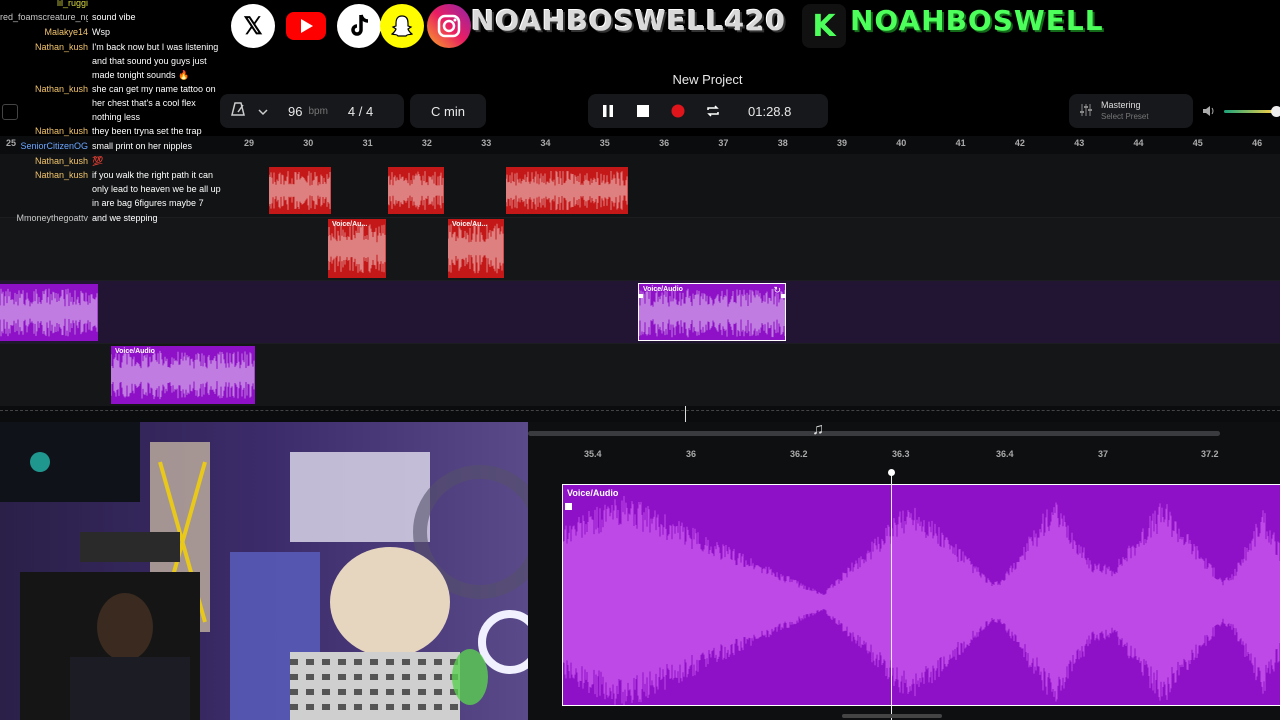 This screenshot has height=720, width=1280. I want to click on chat-text: small print on her nipples, so click(142, 146).